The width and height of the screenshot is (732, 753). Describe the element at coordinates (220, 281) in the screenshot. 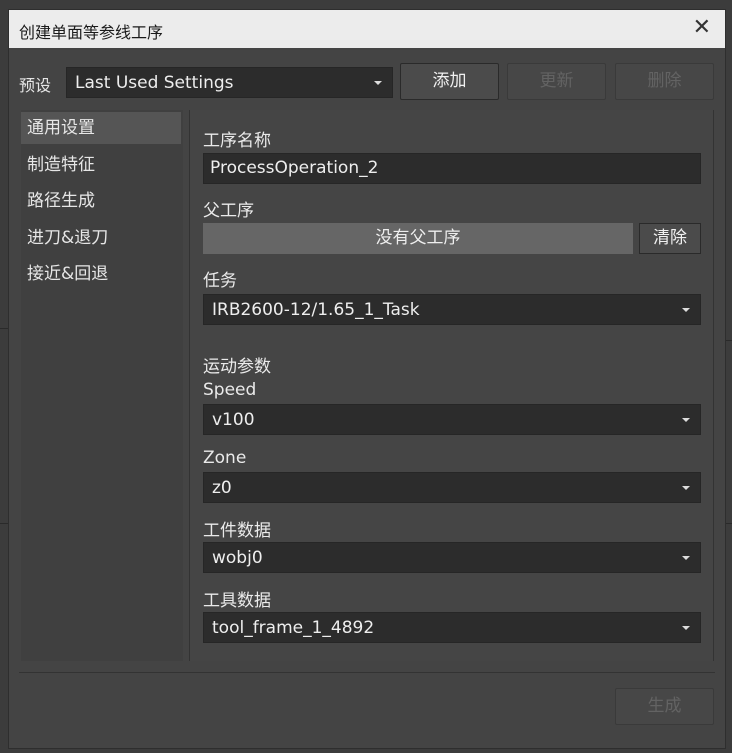

I see `task-label: 任务` at that location.